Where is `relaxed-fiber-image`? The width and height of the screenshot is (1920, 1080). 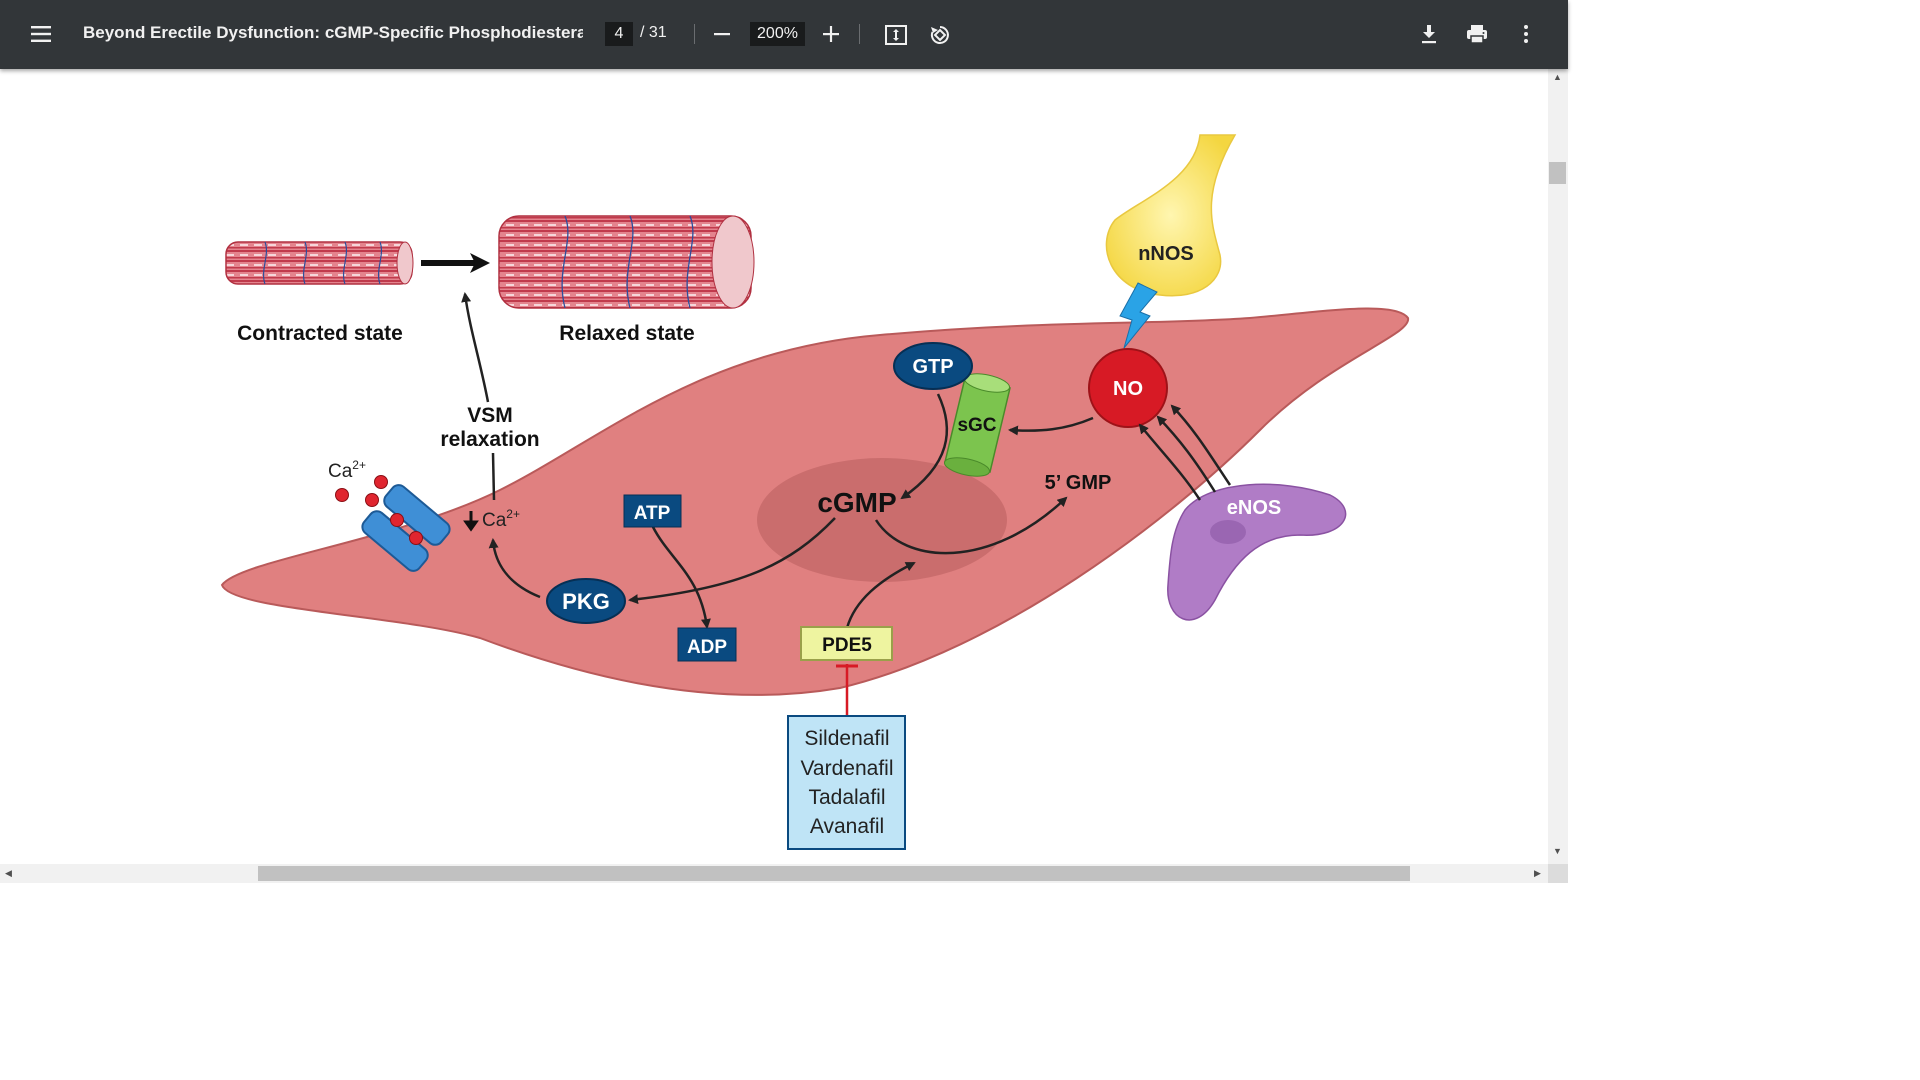
relaxed-fiber-image is located at coordinates (626, 262).